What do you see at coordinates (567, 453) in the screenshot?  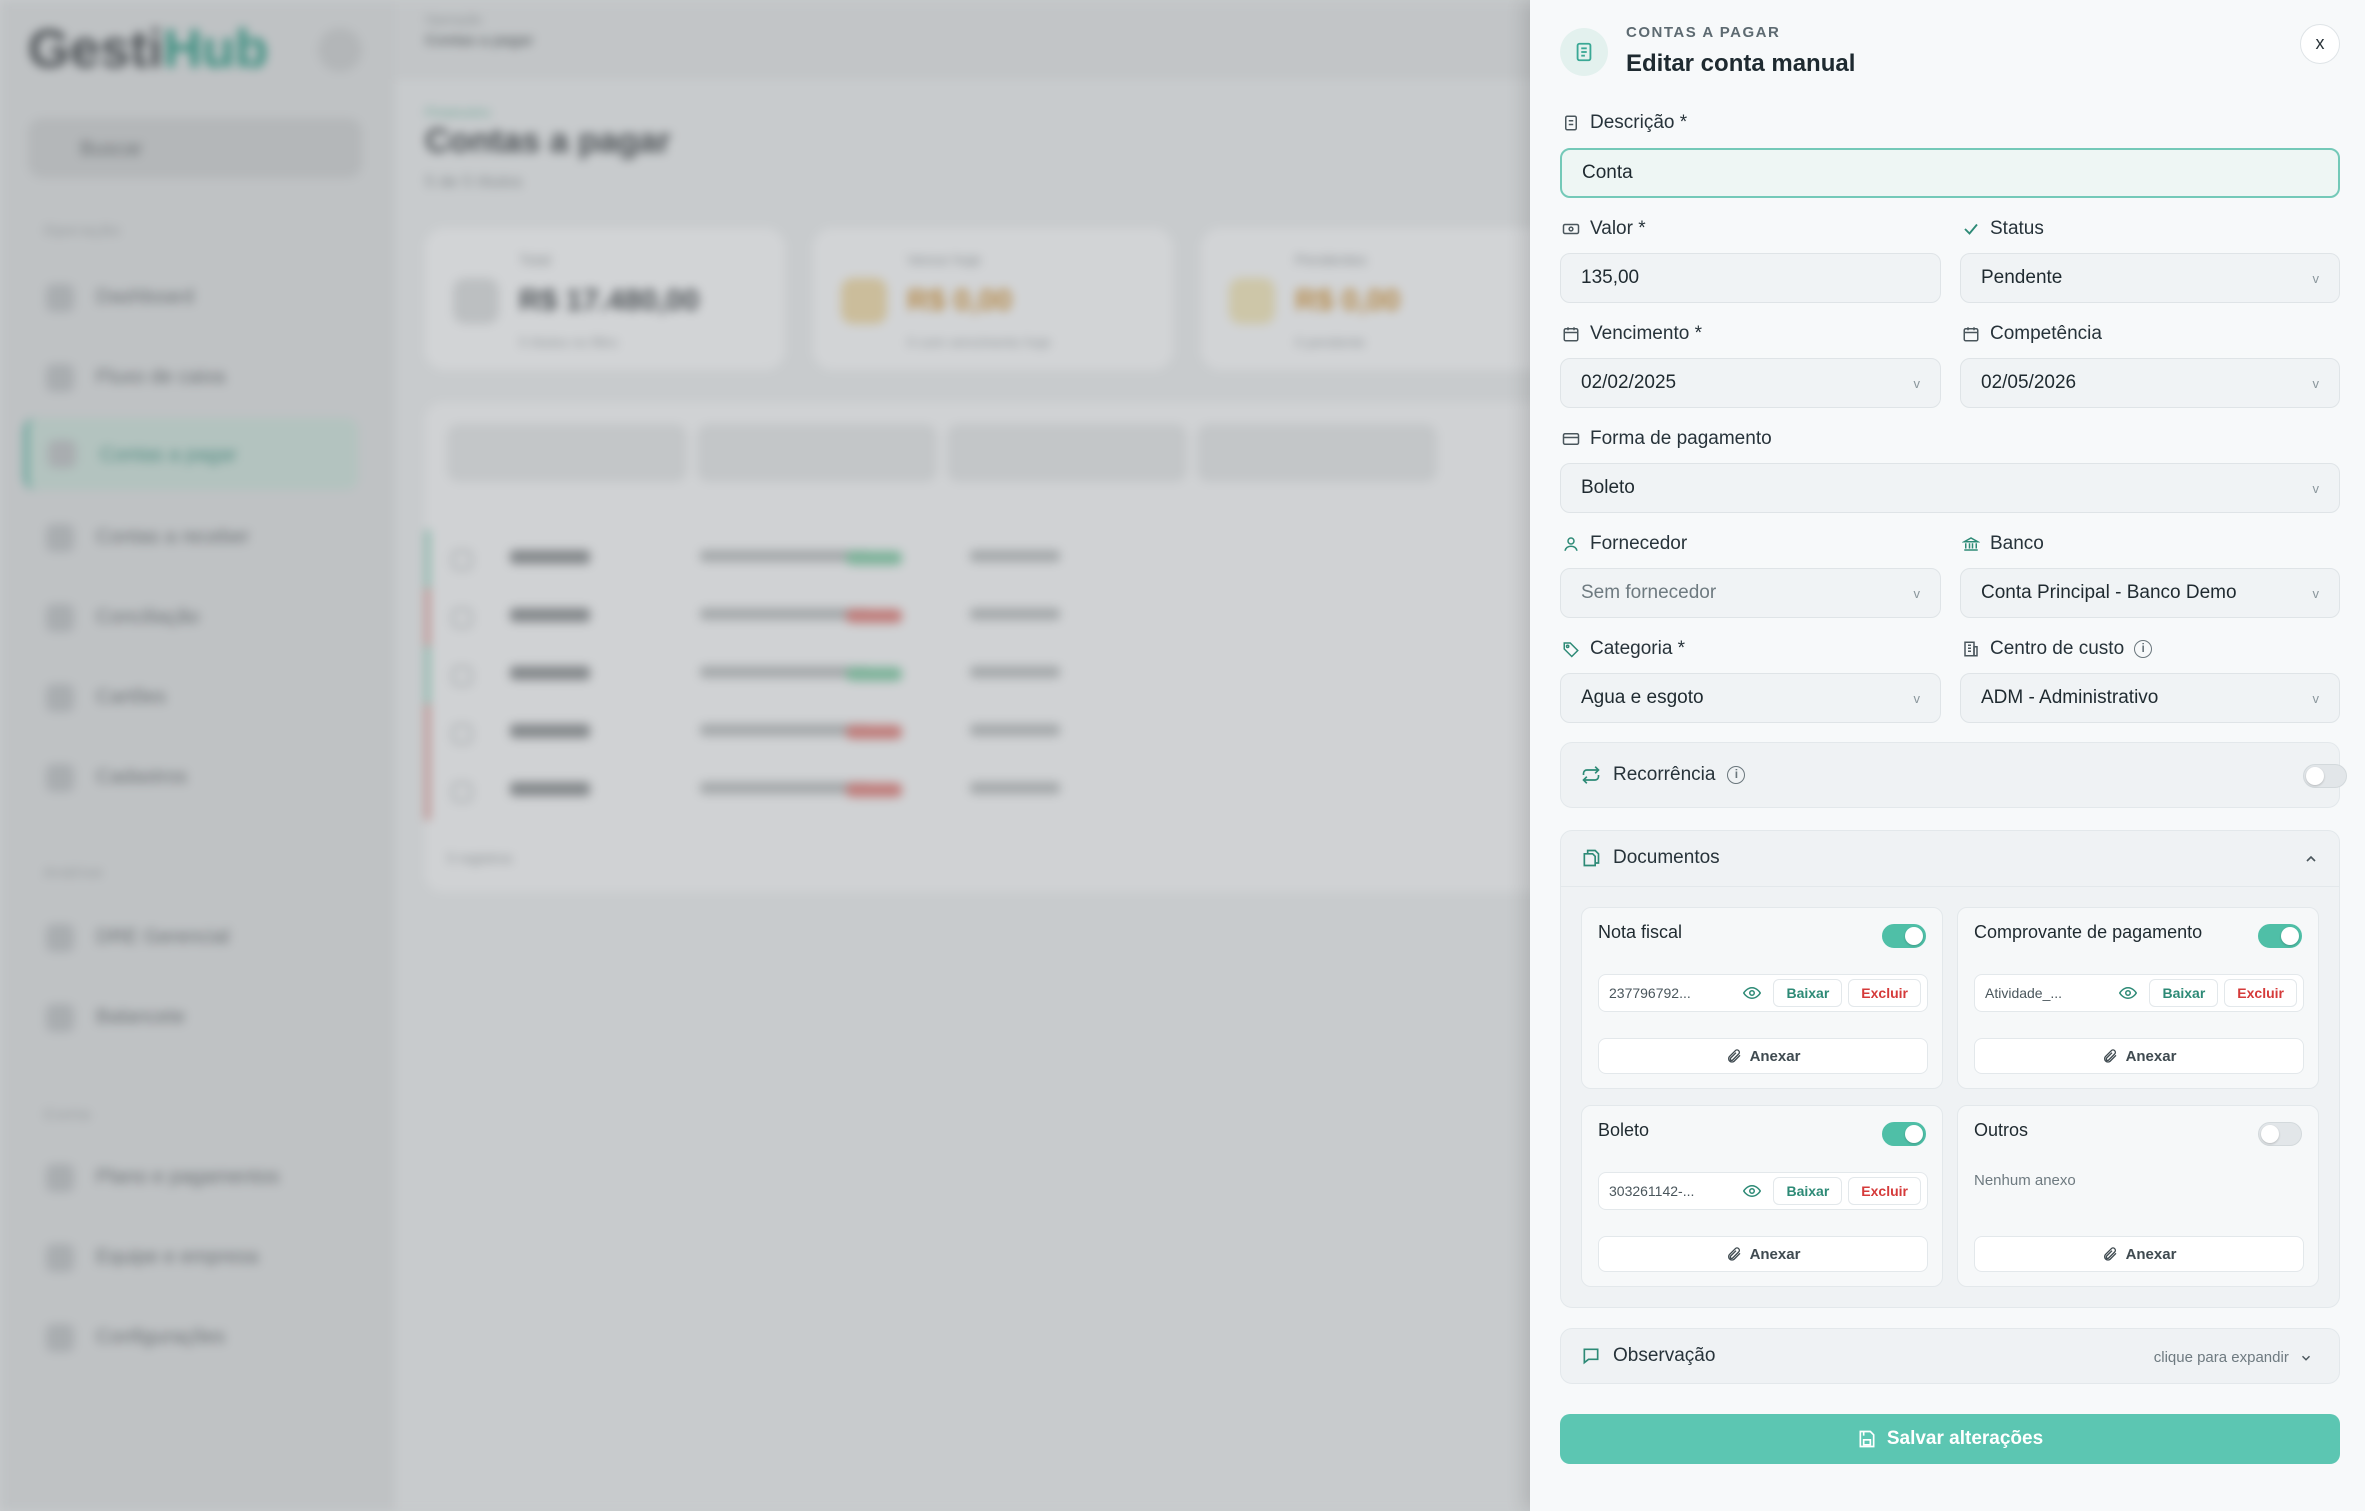 I see `filter-period` at bounding box center [567, 453].